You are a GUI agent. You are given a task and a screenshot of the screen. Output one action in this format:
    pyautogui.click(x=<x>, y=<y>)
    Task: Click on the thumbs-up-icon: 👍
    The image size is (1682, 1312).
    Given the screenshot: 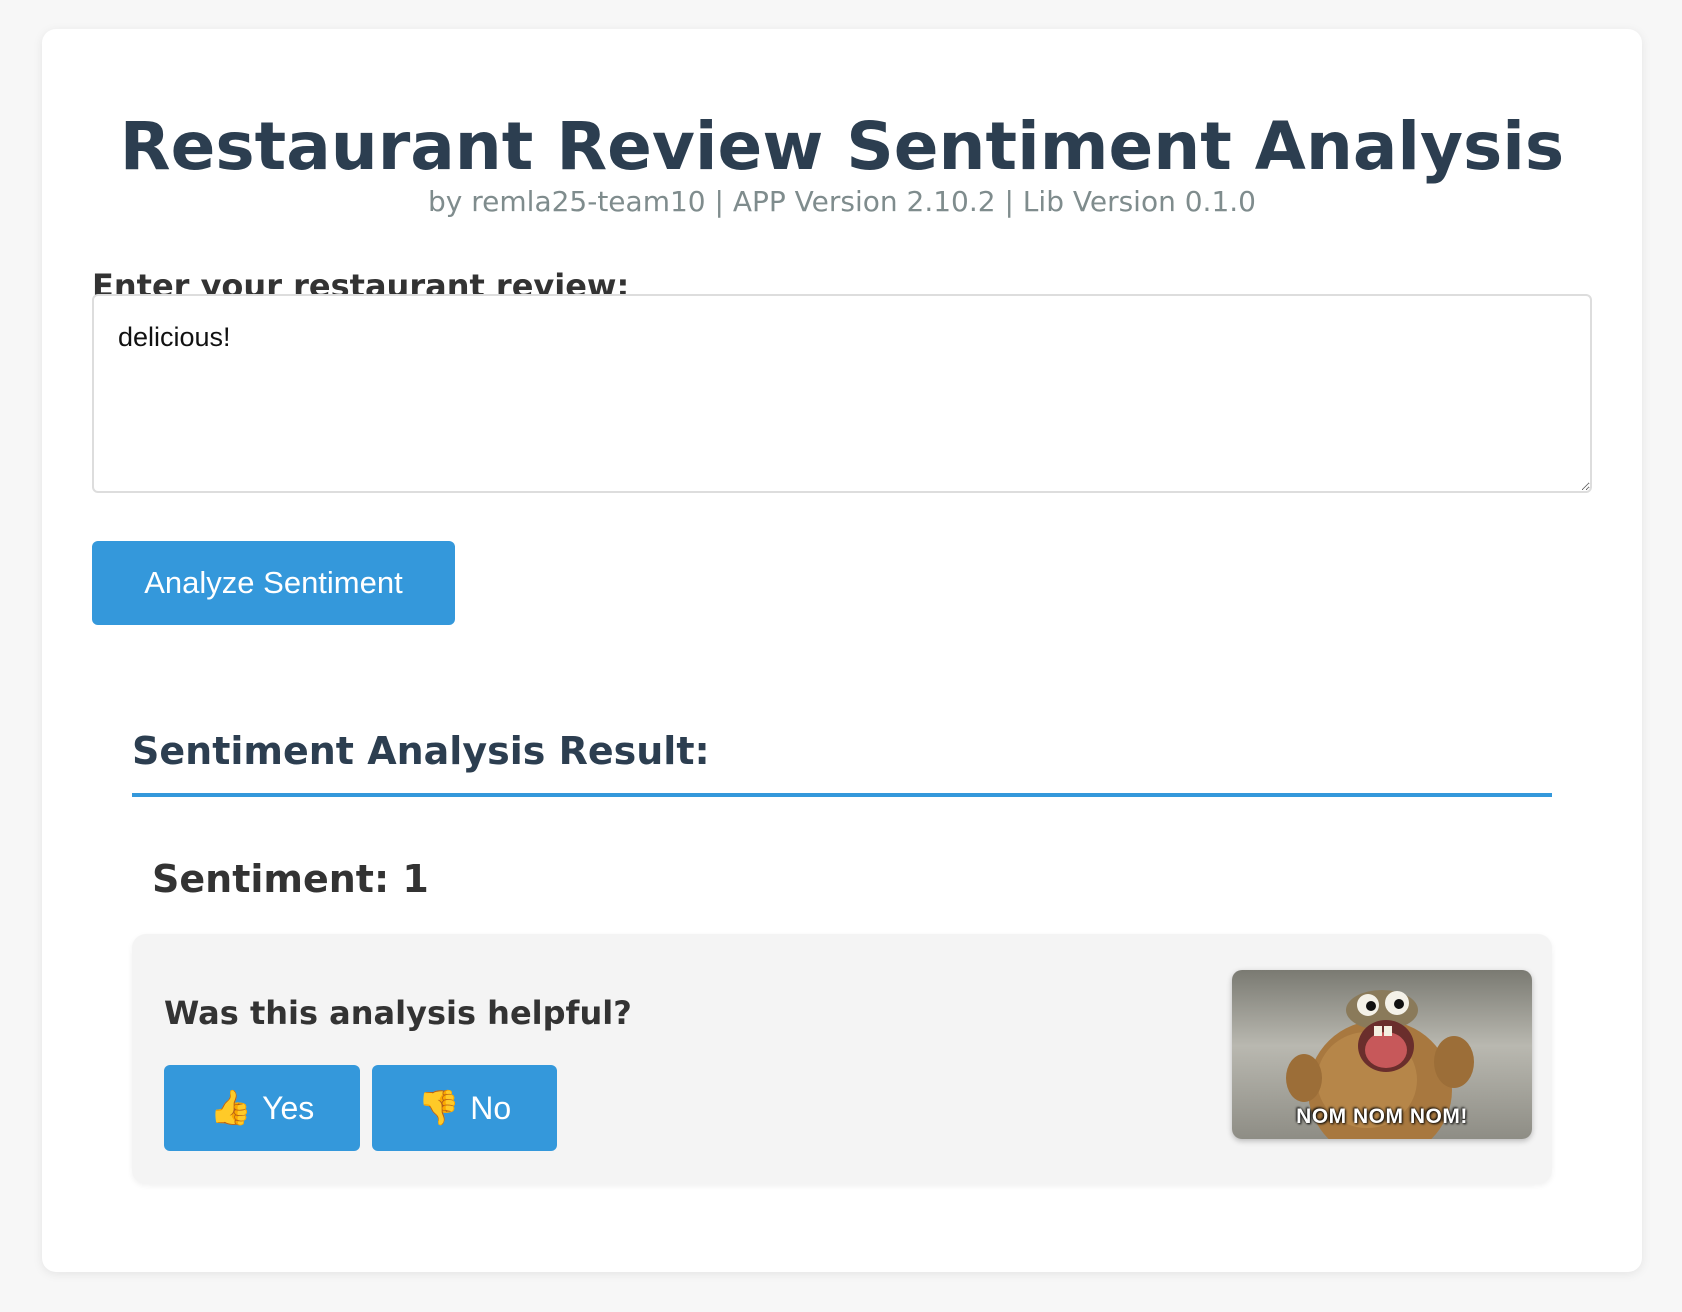 What is the action you would take?
    pyautogui.click(x=231, y=1108)
    